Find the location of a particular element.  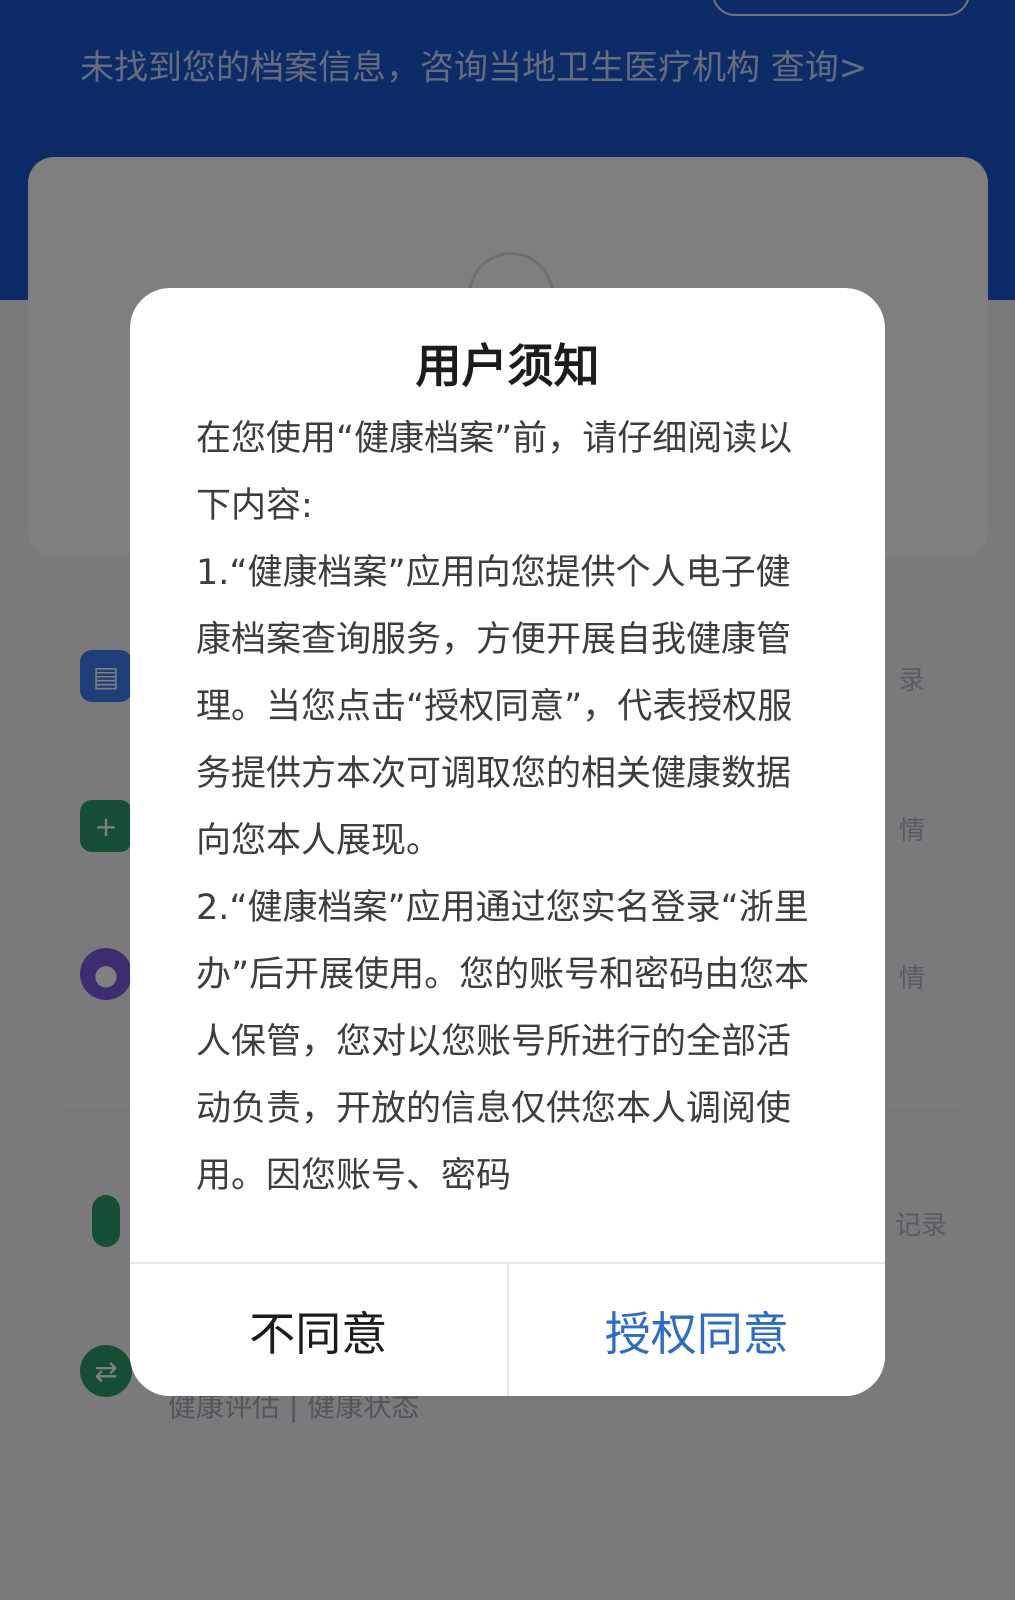

dialog-paragraph-intro: 在您使用“健康档案”前，请仔细阅读以下内容: is located at coordinates (494, 472).